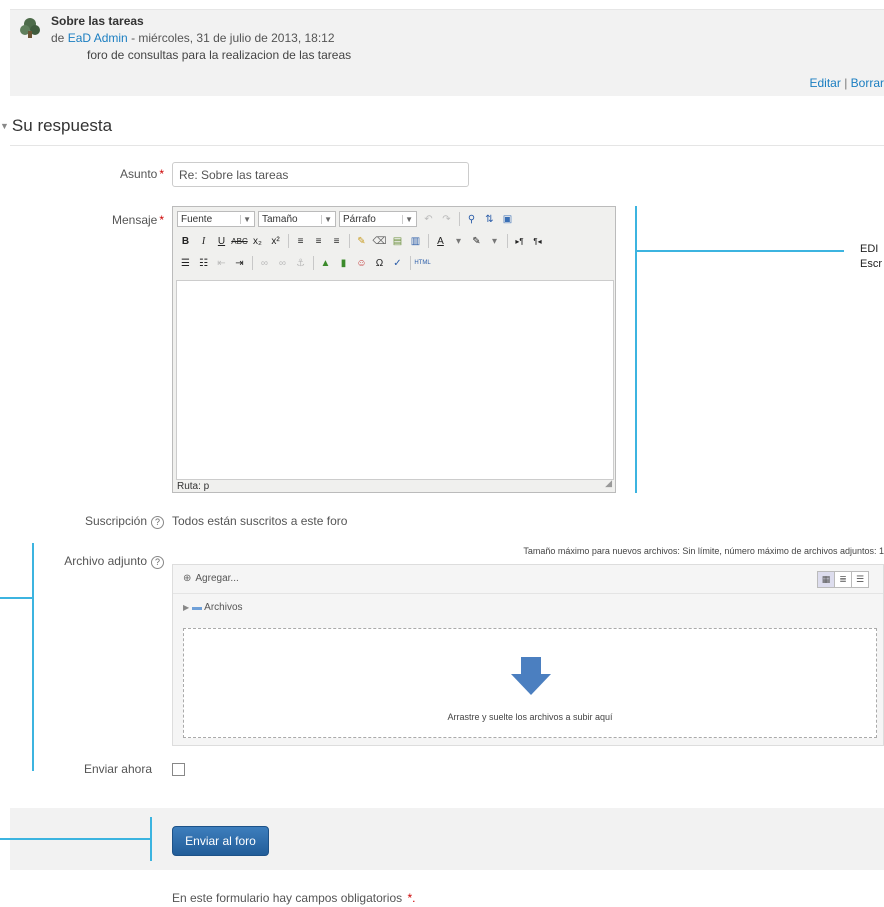 This screenshot has height=907, width=884. I want to click on underline-icon: U, so click(221, 241).